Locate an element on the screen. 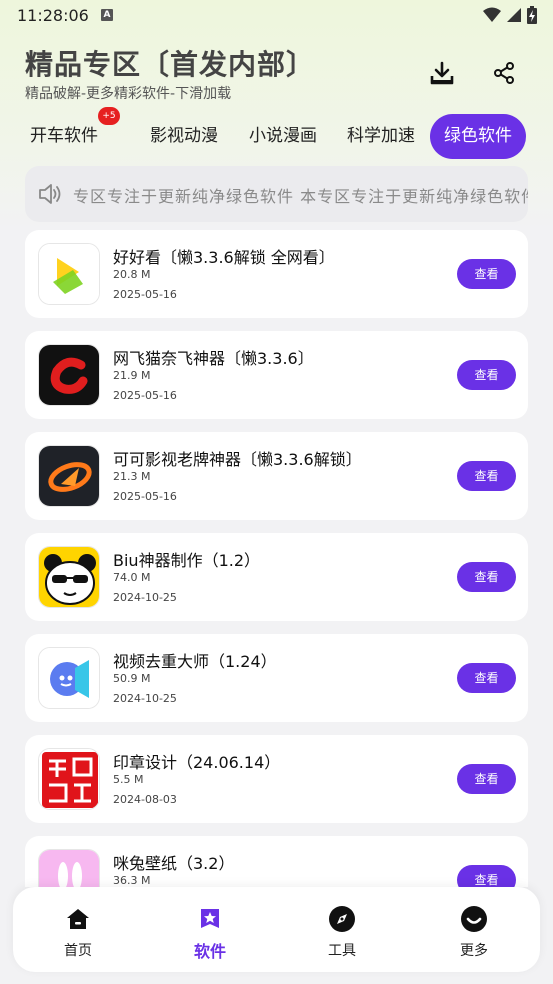 Image resolution: width=553 pixels, height=984 pixels. tab-lvse: 绿色软件 is located at coordinates (478, 136).